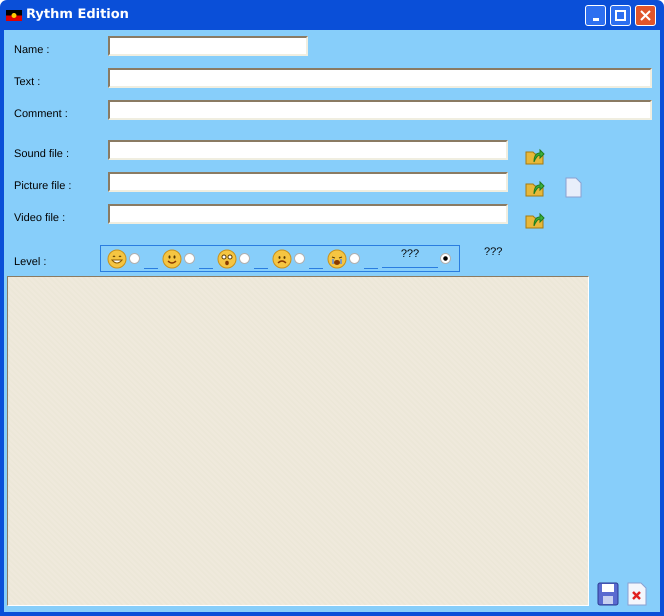 This screenshot has width=664, height=616. What do you see at coordinates (282, 258) in the screenshot?
I see `sad-face-icon` at bounding box center [282, 258].